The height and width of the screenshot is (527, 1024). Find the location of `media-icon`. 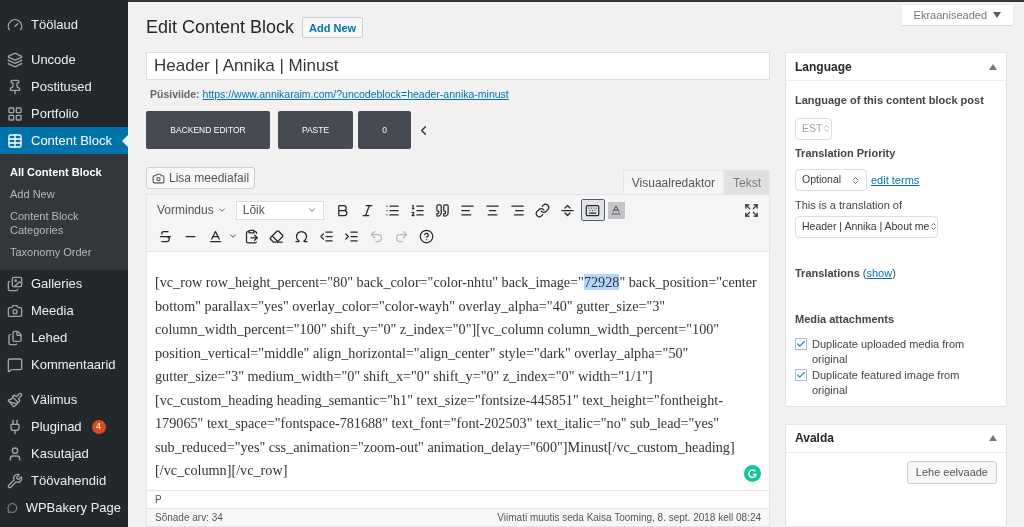

media-icon is located at coordinates (158, 178).